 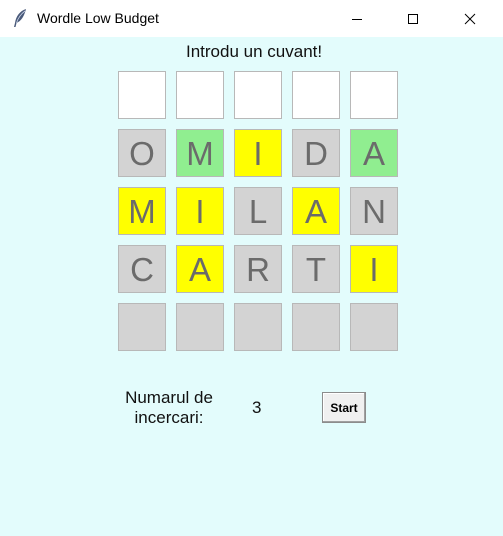 I want to click on minimize-button, so click(x=357, y=18).